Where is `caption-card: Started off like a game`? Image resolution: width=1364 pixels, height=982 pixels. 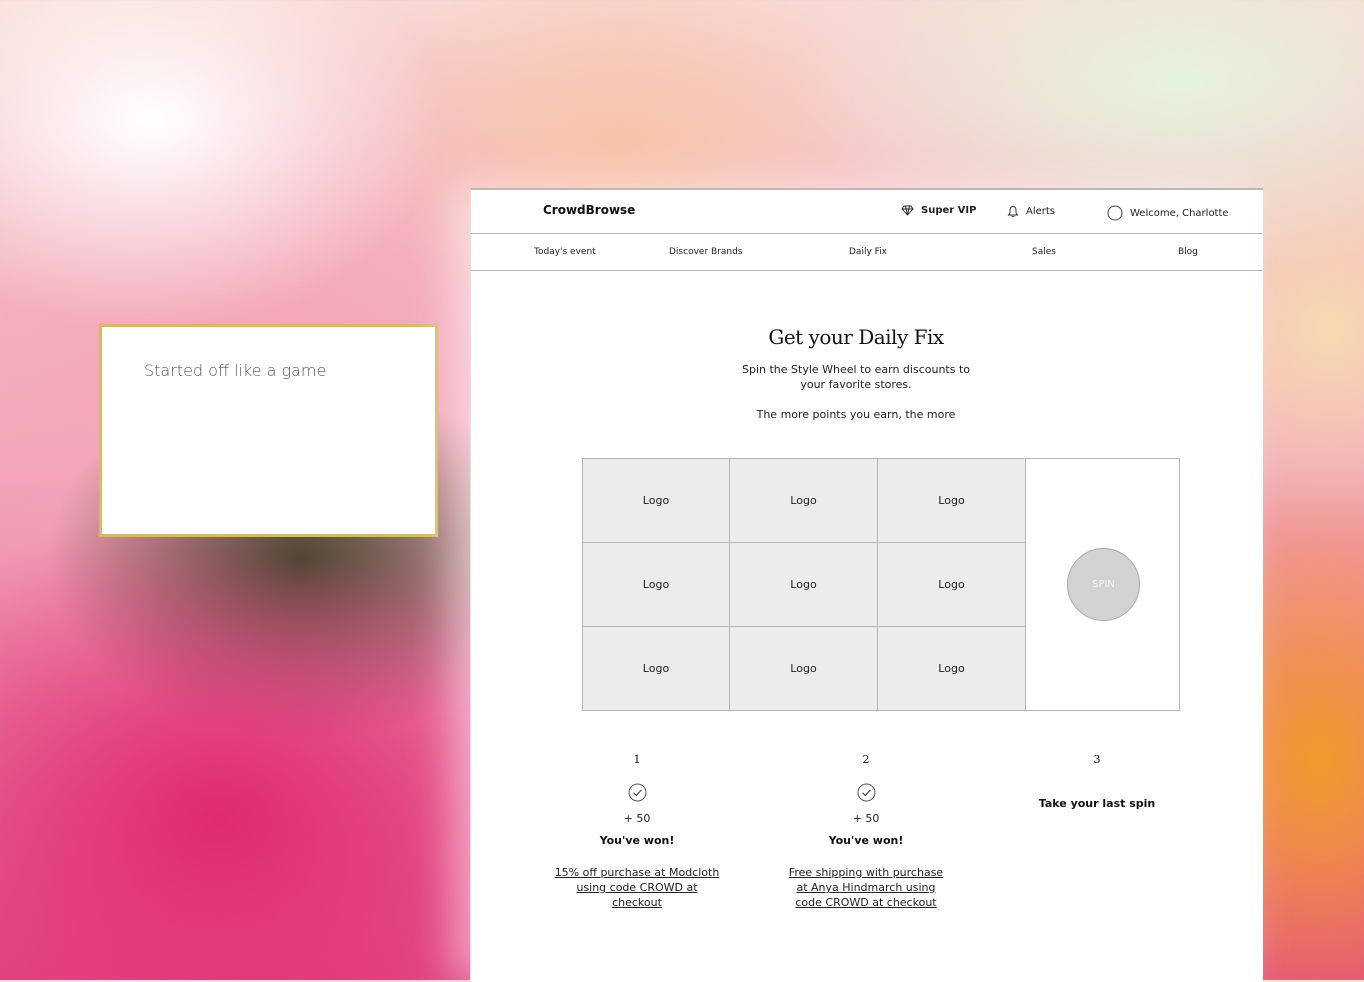
caption-card: Started off like a game is located at coordinates (268, 430).